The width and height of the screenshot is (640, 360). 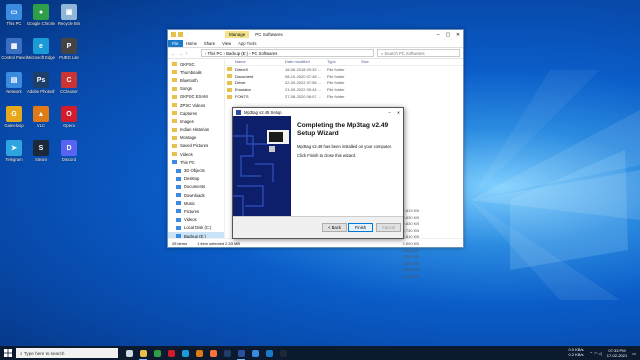 What do you see at coordinates (287, 53) in the screenshot?
I see `address-bar: › This PC › Backup (E:) › PC Softwares` at bounding box center [287, 53].